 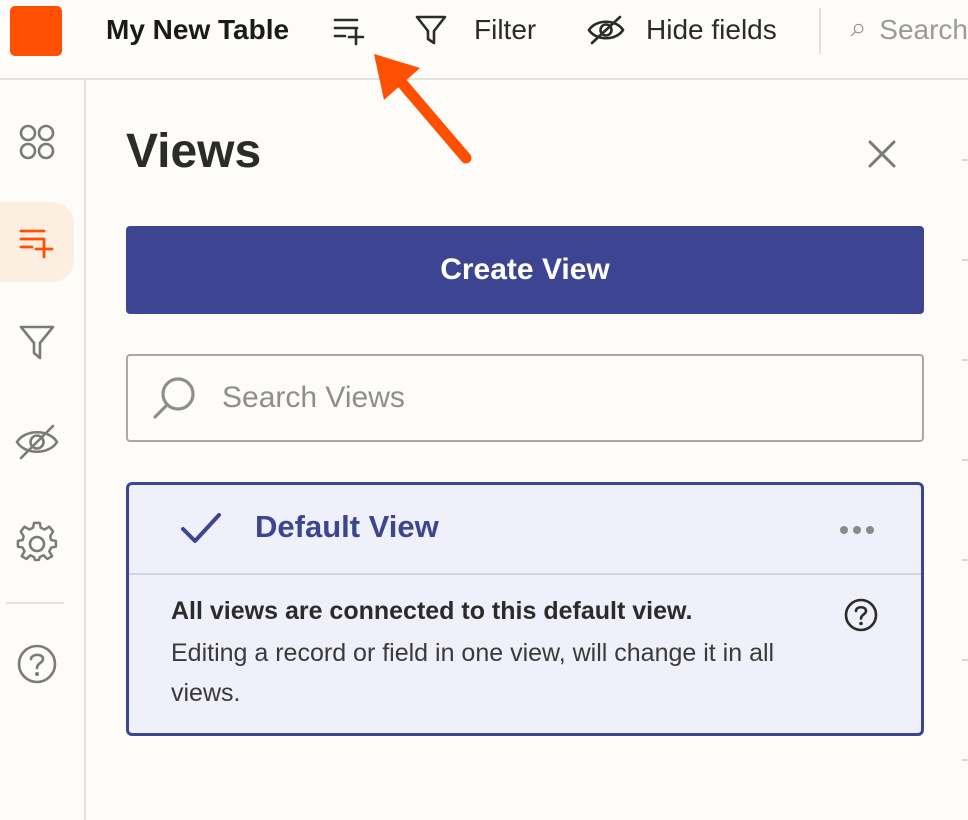 I want to click on more-options-button, so click(x=857, y=530).